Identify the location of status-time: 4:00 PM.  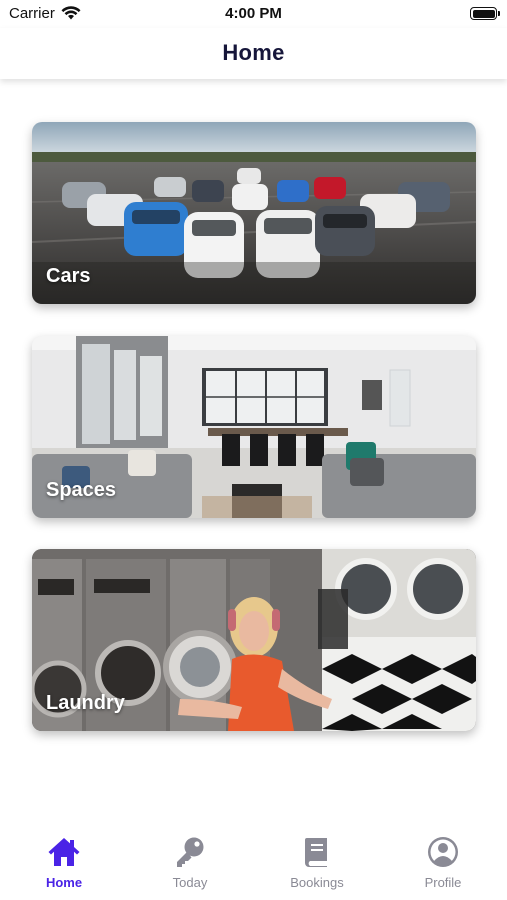
(253, 13).